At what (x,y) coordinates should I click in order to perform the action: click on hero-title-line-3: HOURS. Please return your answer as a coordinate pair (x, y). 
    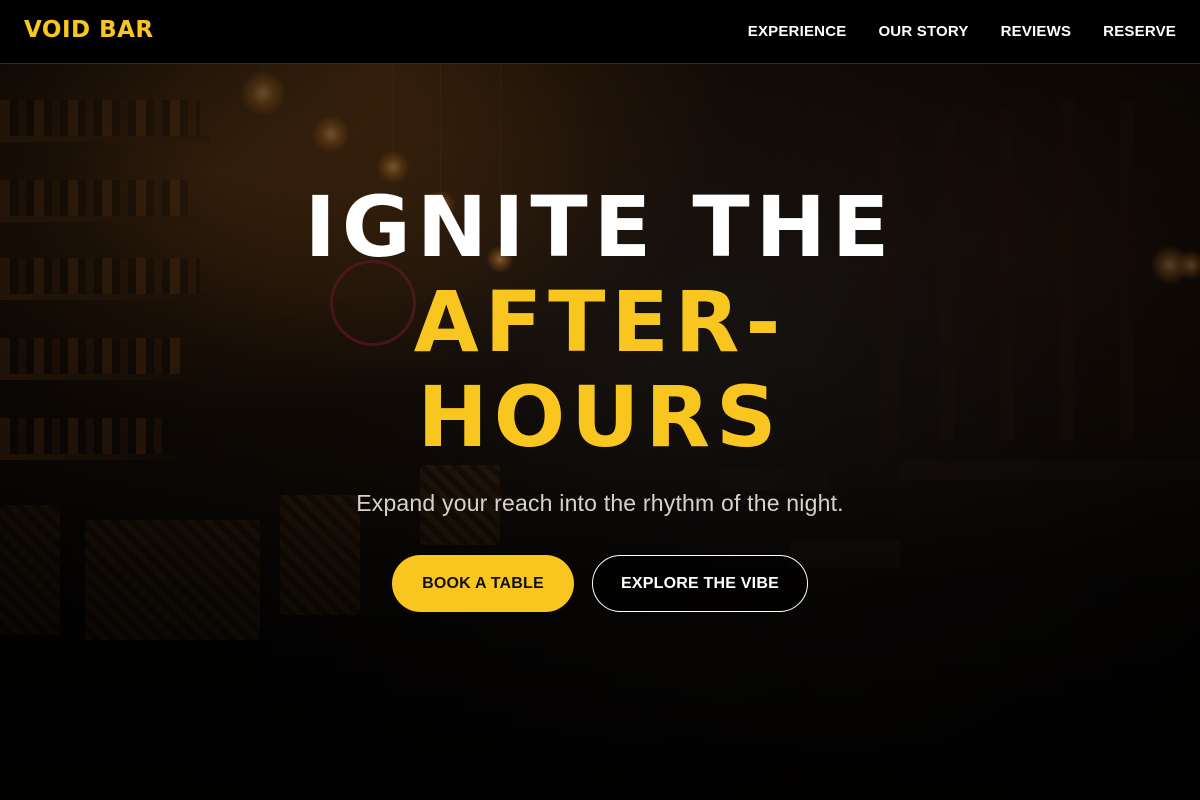
    Looking at the image, I should click on (600, 417).